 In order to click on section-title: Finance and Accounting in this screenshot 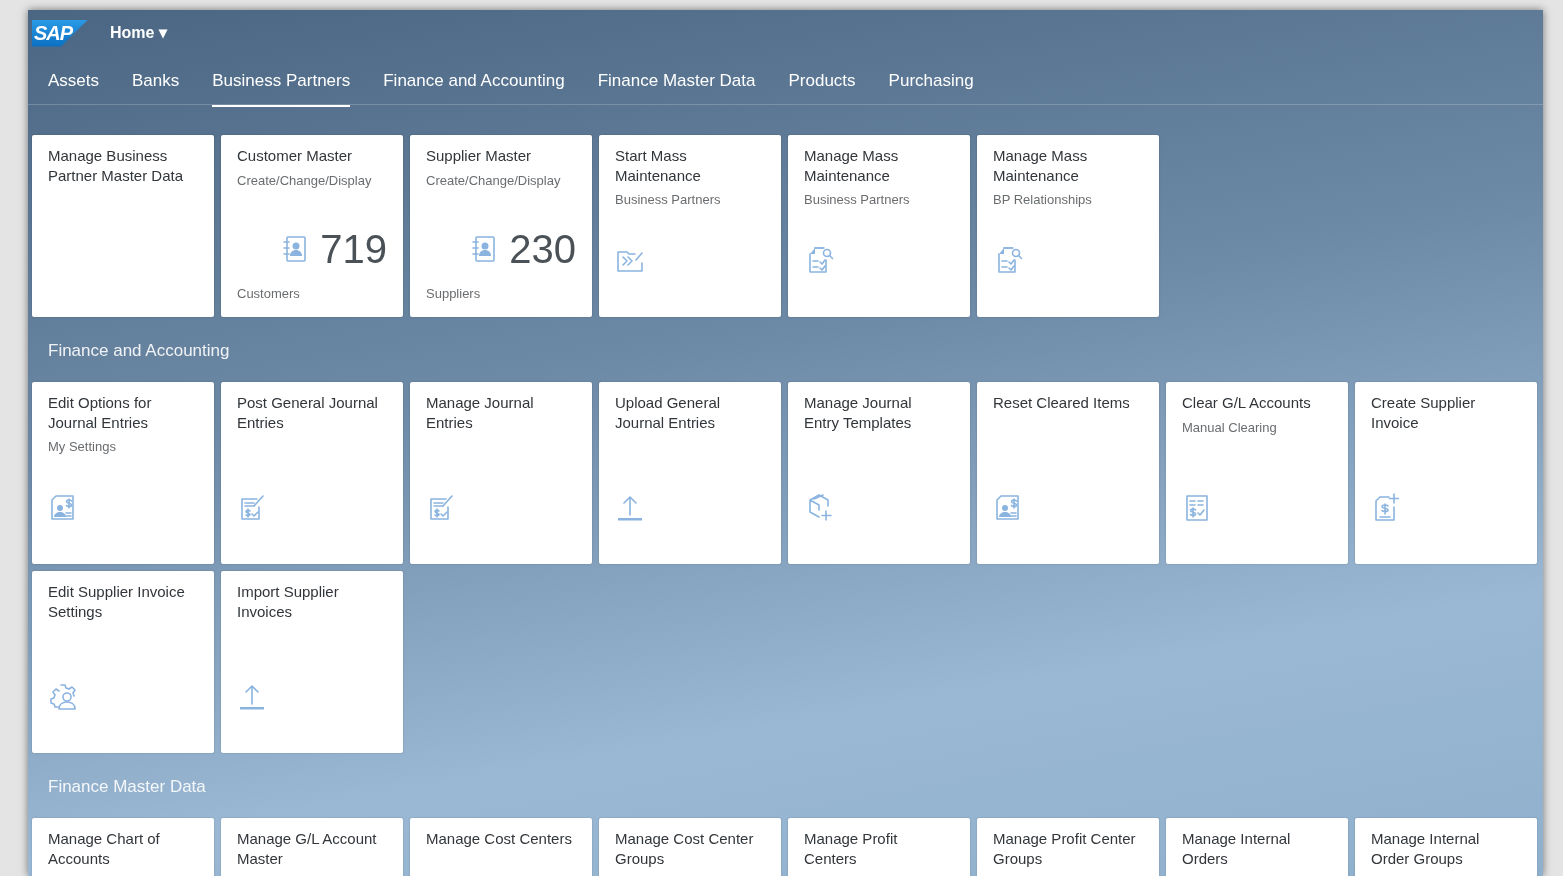, I will do `click(139, 351)`.